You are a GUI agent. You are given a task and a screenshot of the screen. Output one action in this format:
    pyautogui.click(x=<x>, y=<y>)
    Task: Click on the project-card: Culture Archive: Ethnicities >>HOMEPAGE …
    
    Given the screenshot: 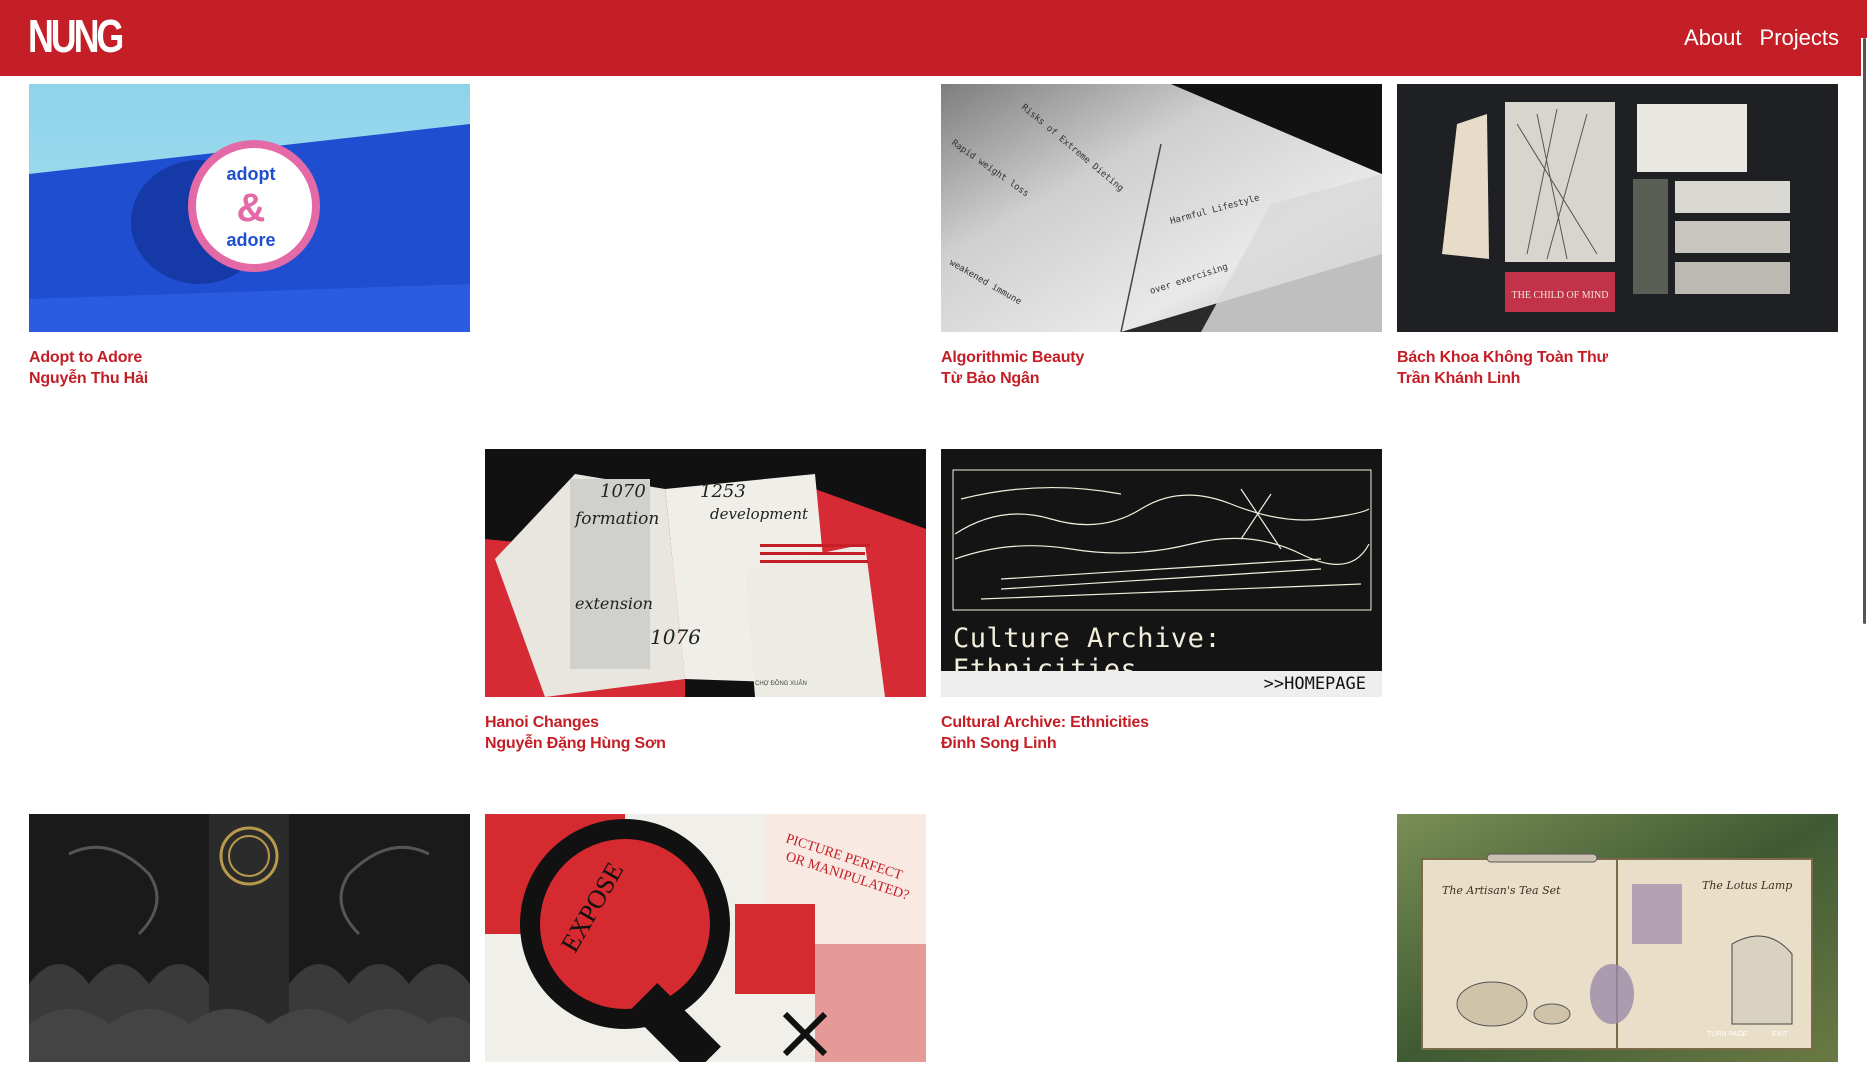 What is the action you would take?
    pyautogui.click(x=1161, y=601)
    